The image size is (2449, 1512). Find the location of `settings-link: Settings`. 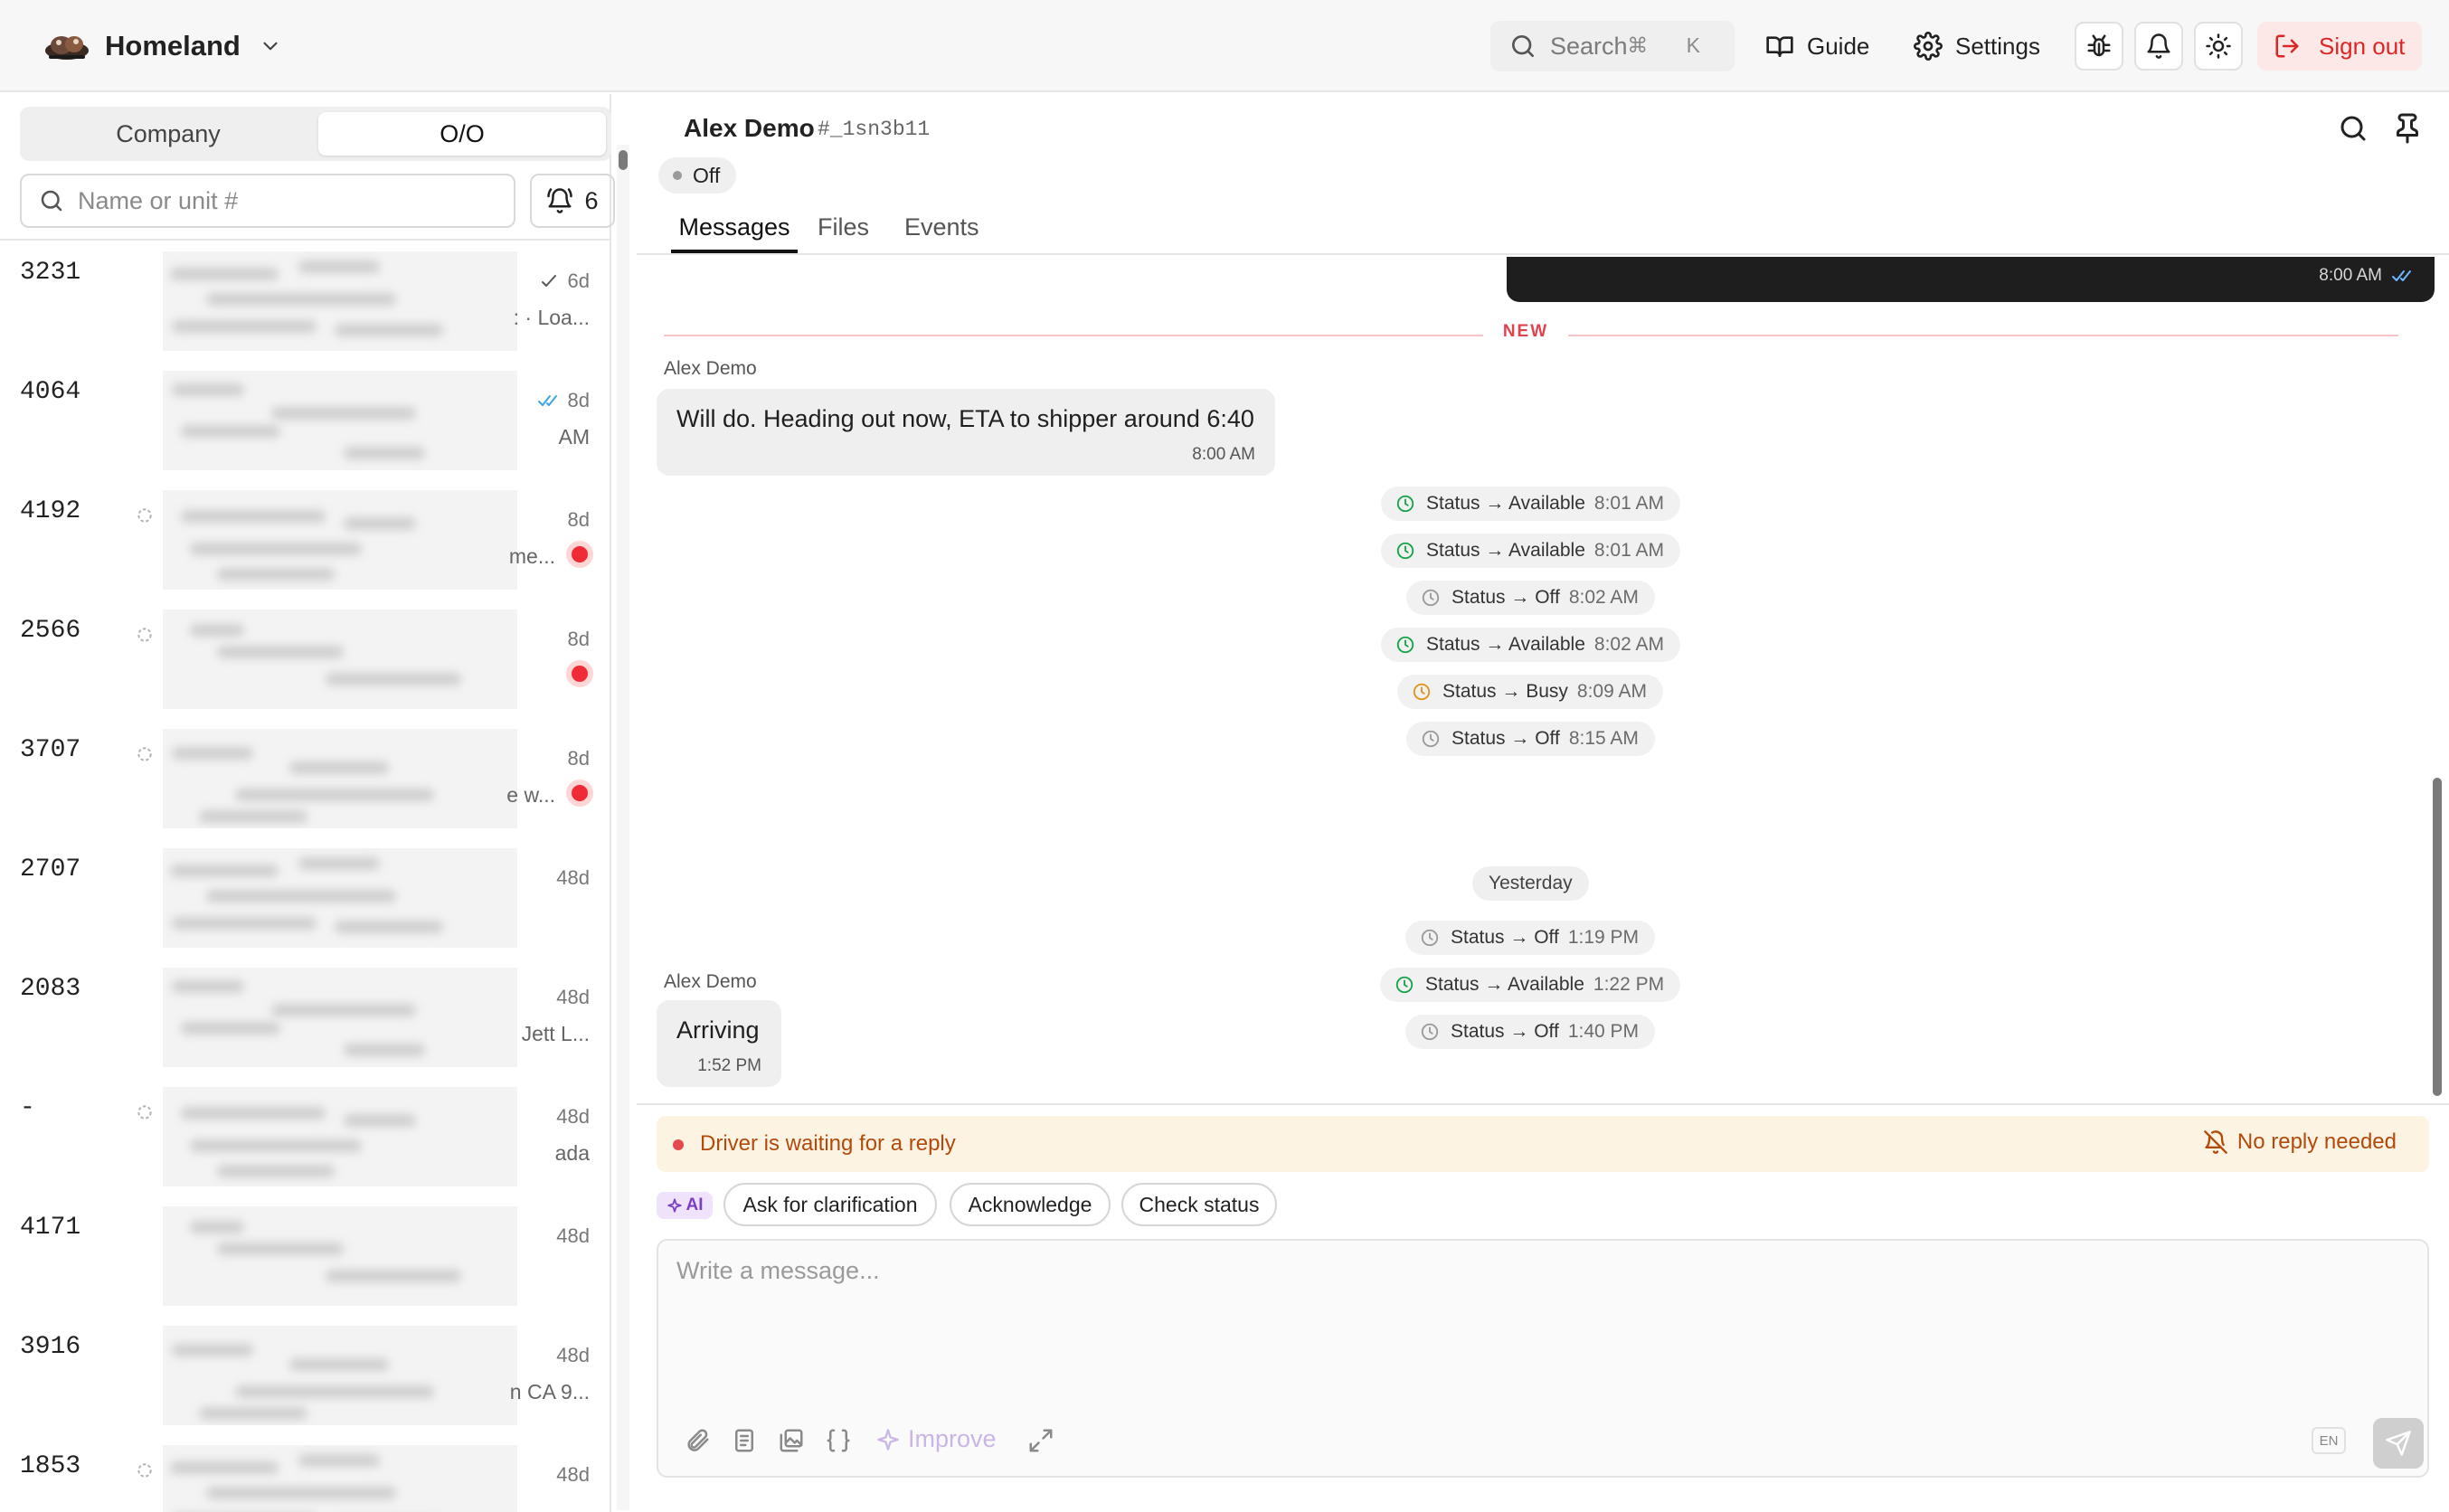

settings-link: Settings is located at coordinates (1977, 46).